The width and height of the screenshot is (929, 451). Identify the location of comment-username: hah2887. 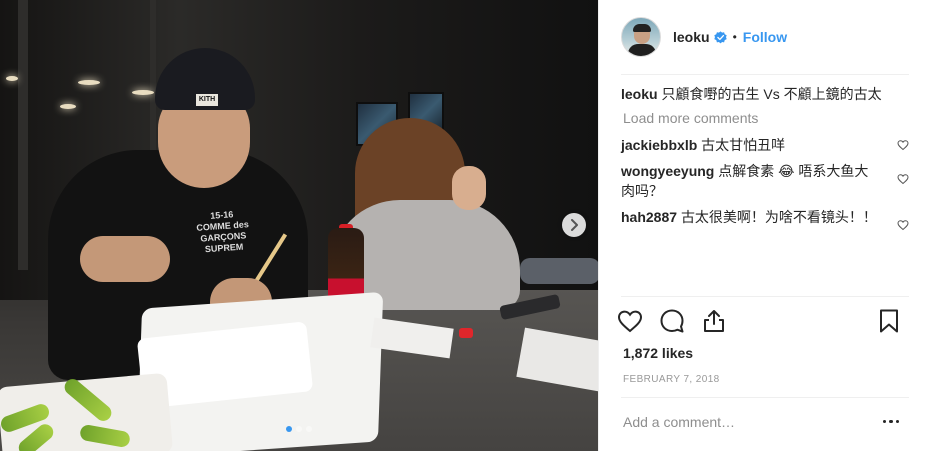
(649, 217).